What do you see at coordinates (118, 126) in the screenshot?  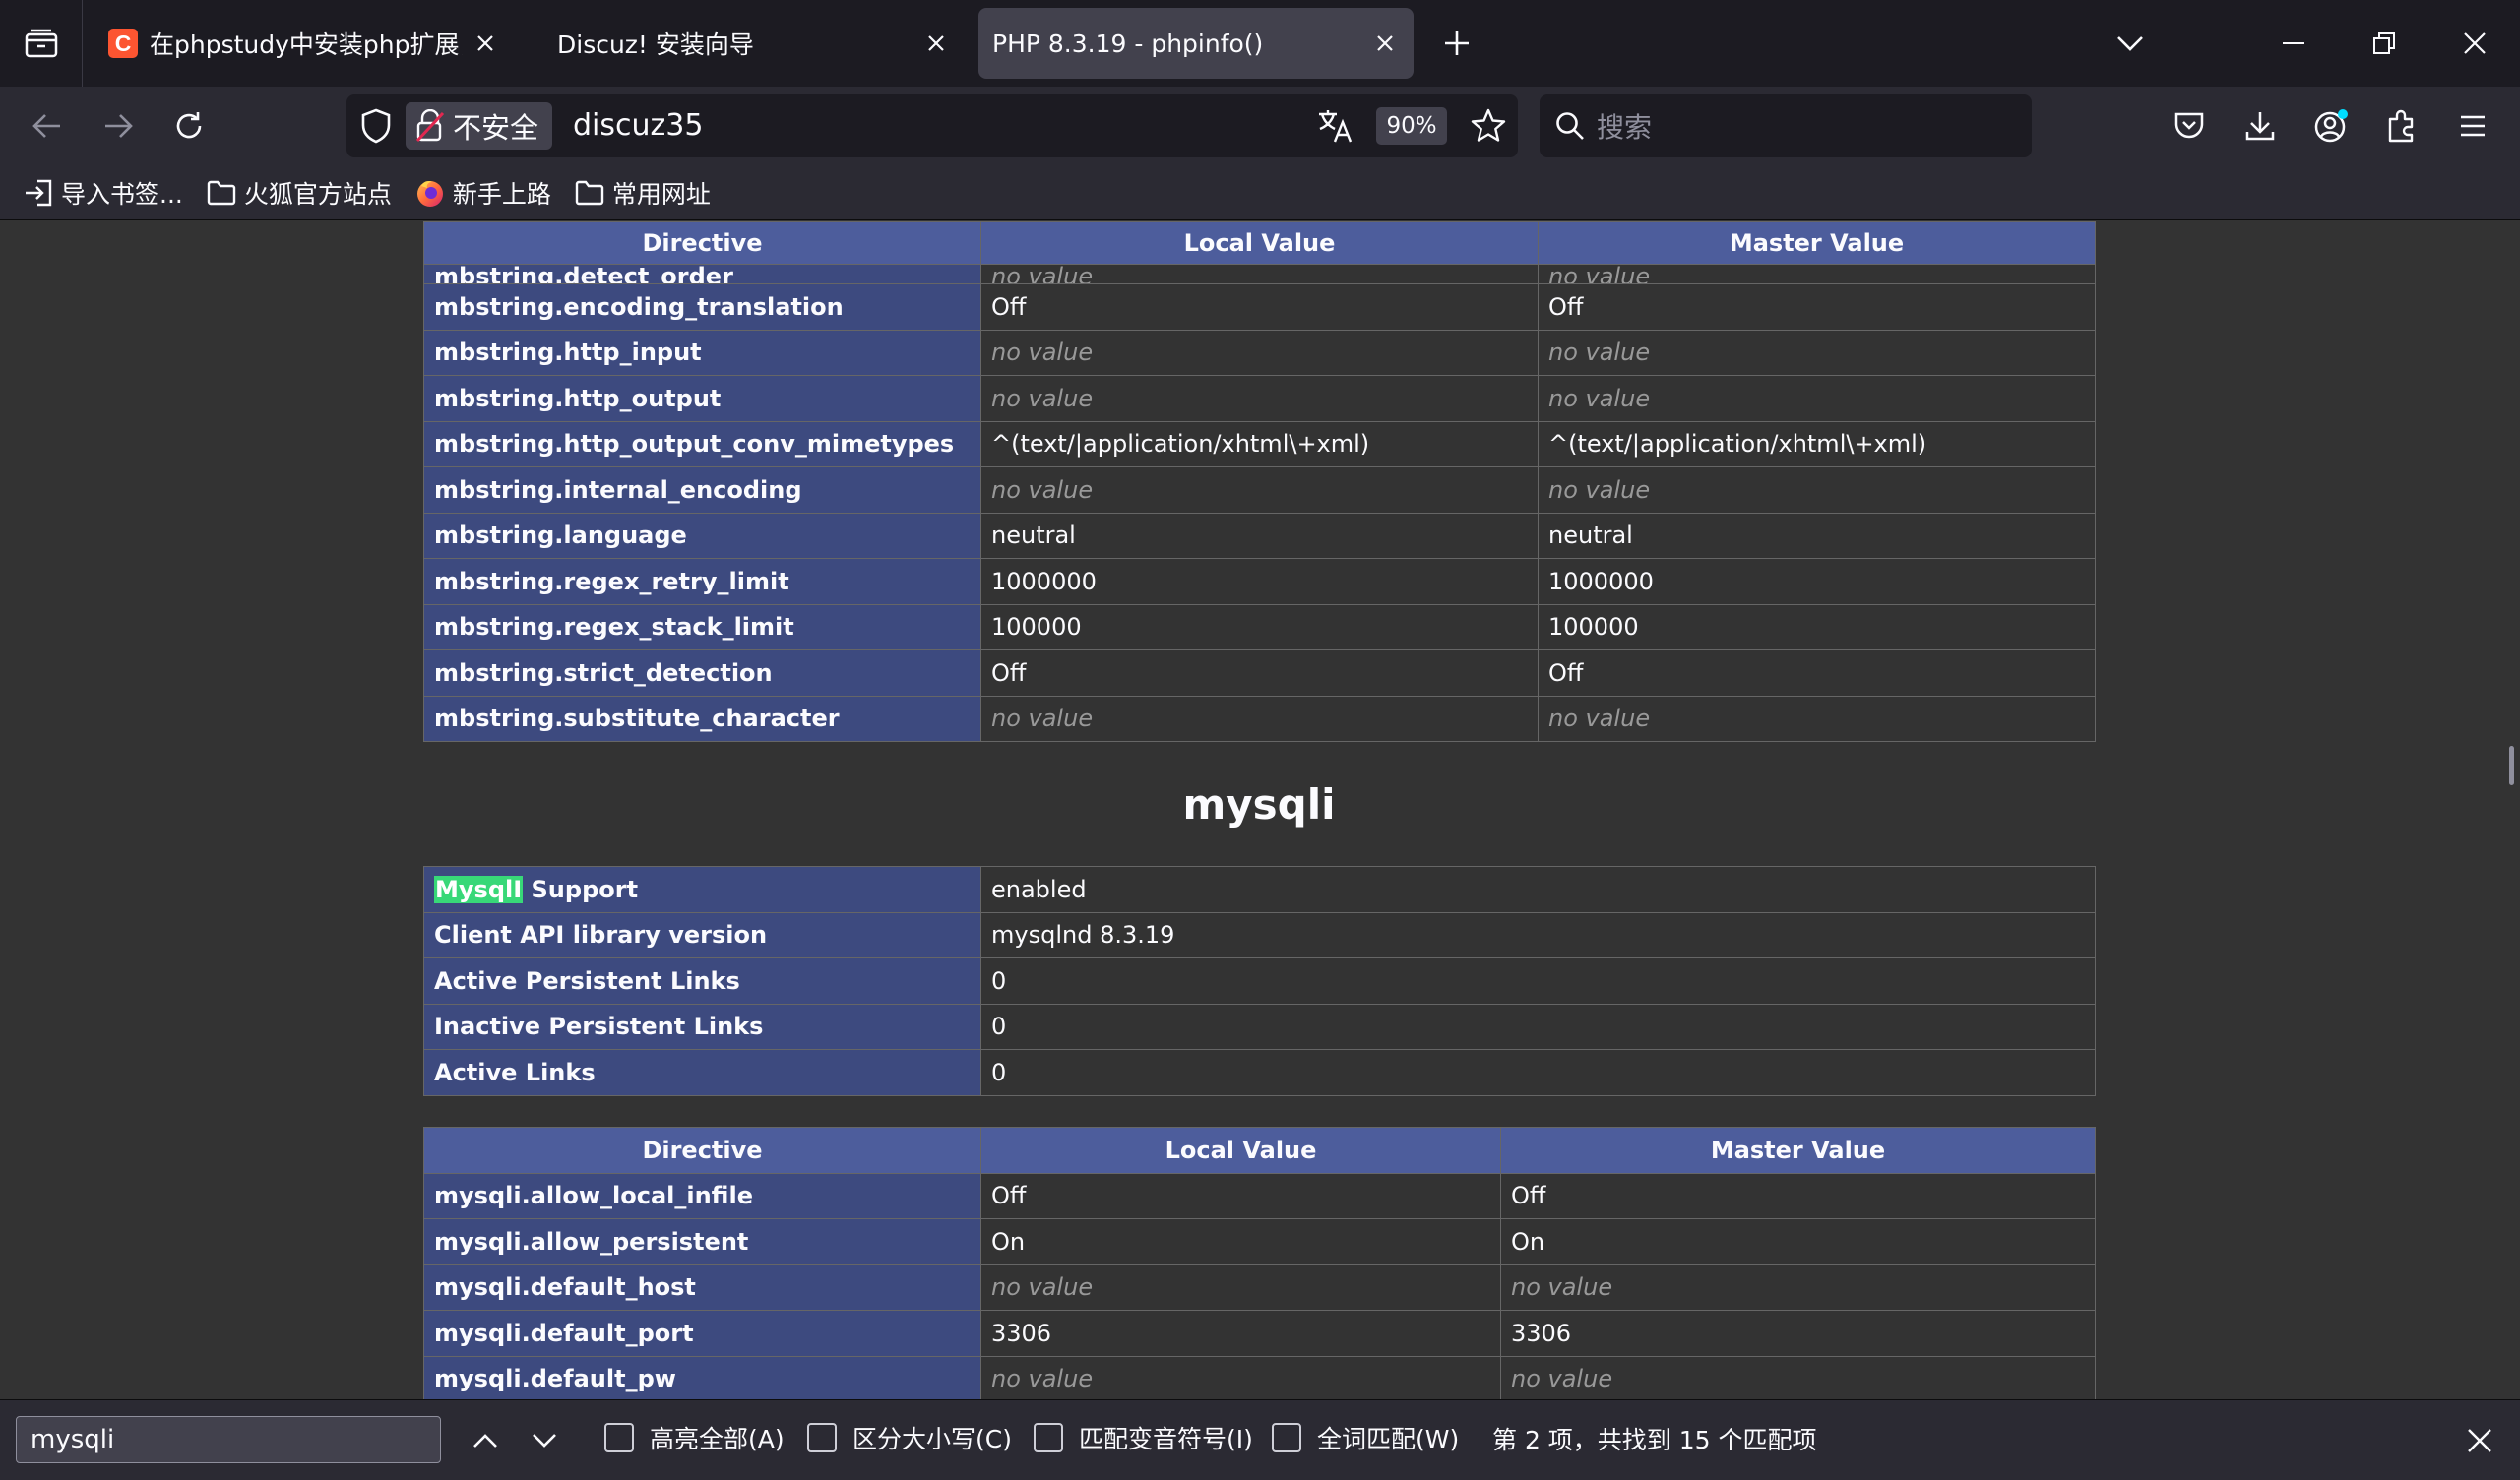 I see `forward-button` at bounding box center [118, 126].